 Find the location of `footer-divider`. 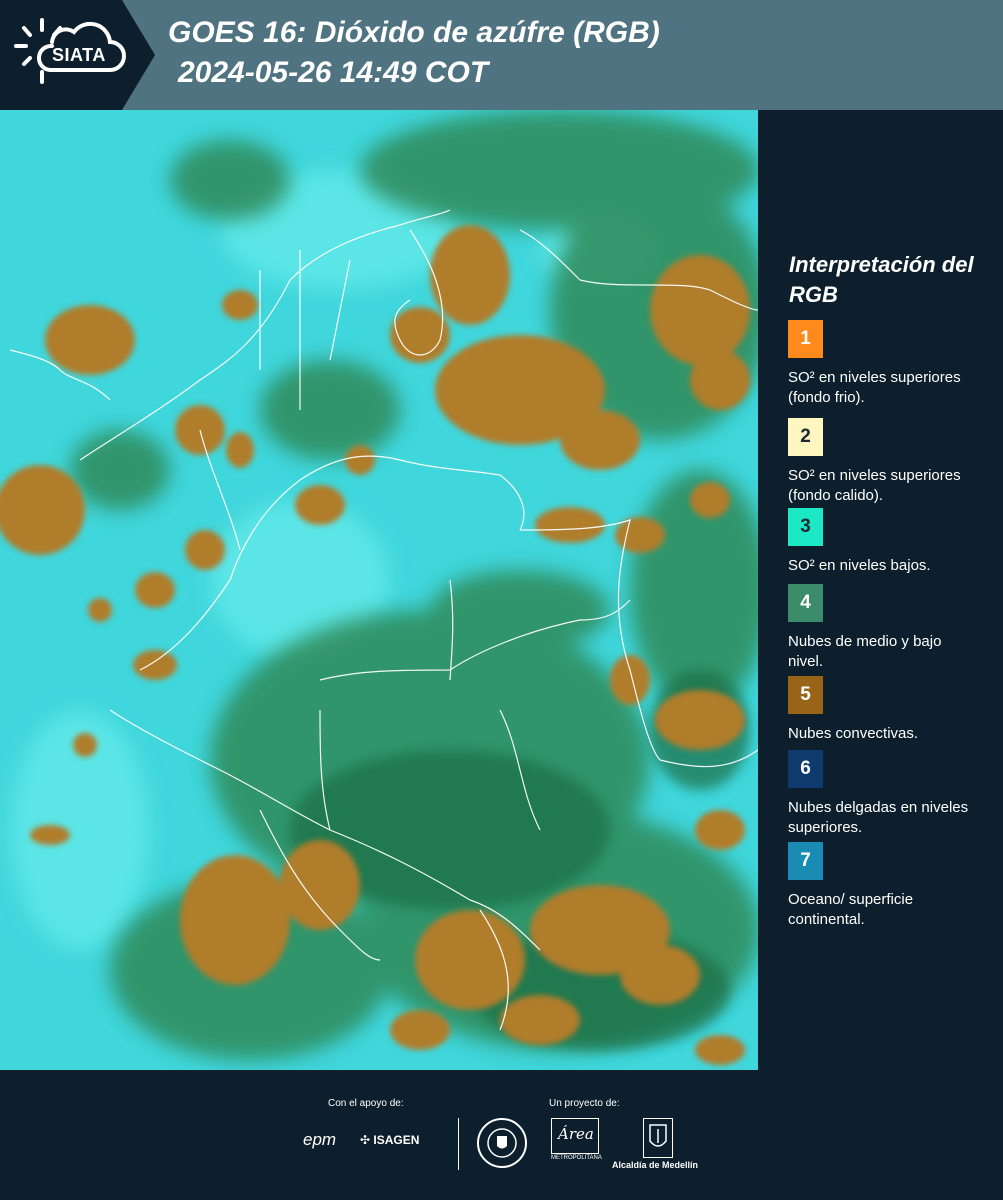

footer-divider is located at coordinates (458, 1144).